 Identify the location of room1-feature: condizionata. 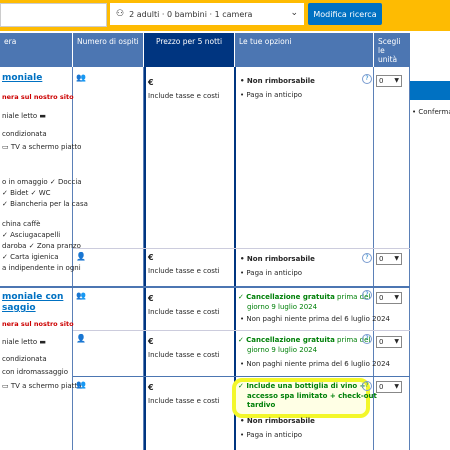
(24, 134).